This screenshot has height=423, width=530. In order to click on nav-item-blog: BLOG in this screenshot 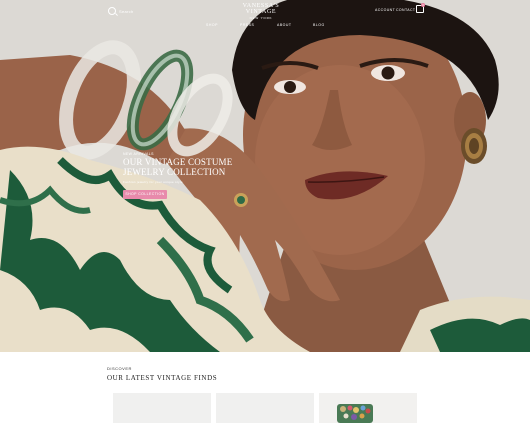, I will do `click(319, 25)`.